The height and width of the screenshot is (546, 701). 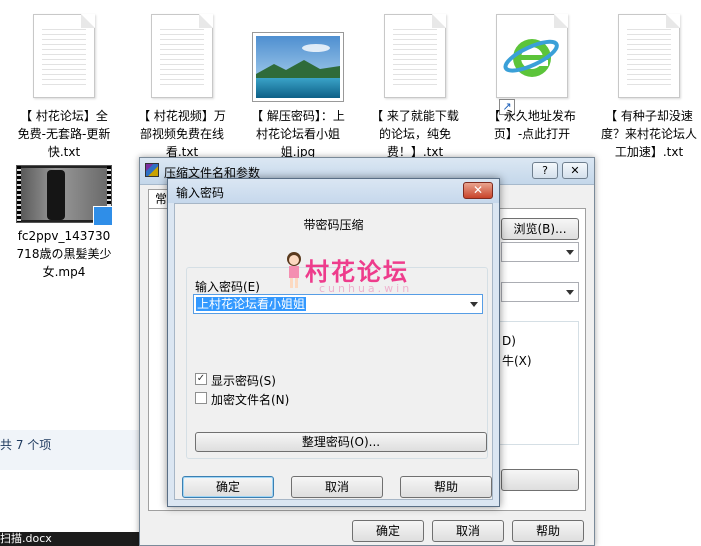 I want to click on file-item: fc2ppv_143730718歳の黒髪美少女.mp4, so click(x=64, y=220).